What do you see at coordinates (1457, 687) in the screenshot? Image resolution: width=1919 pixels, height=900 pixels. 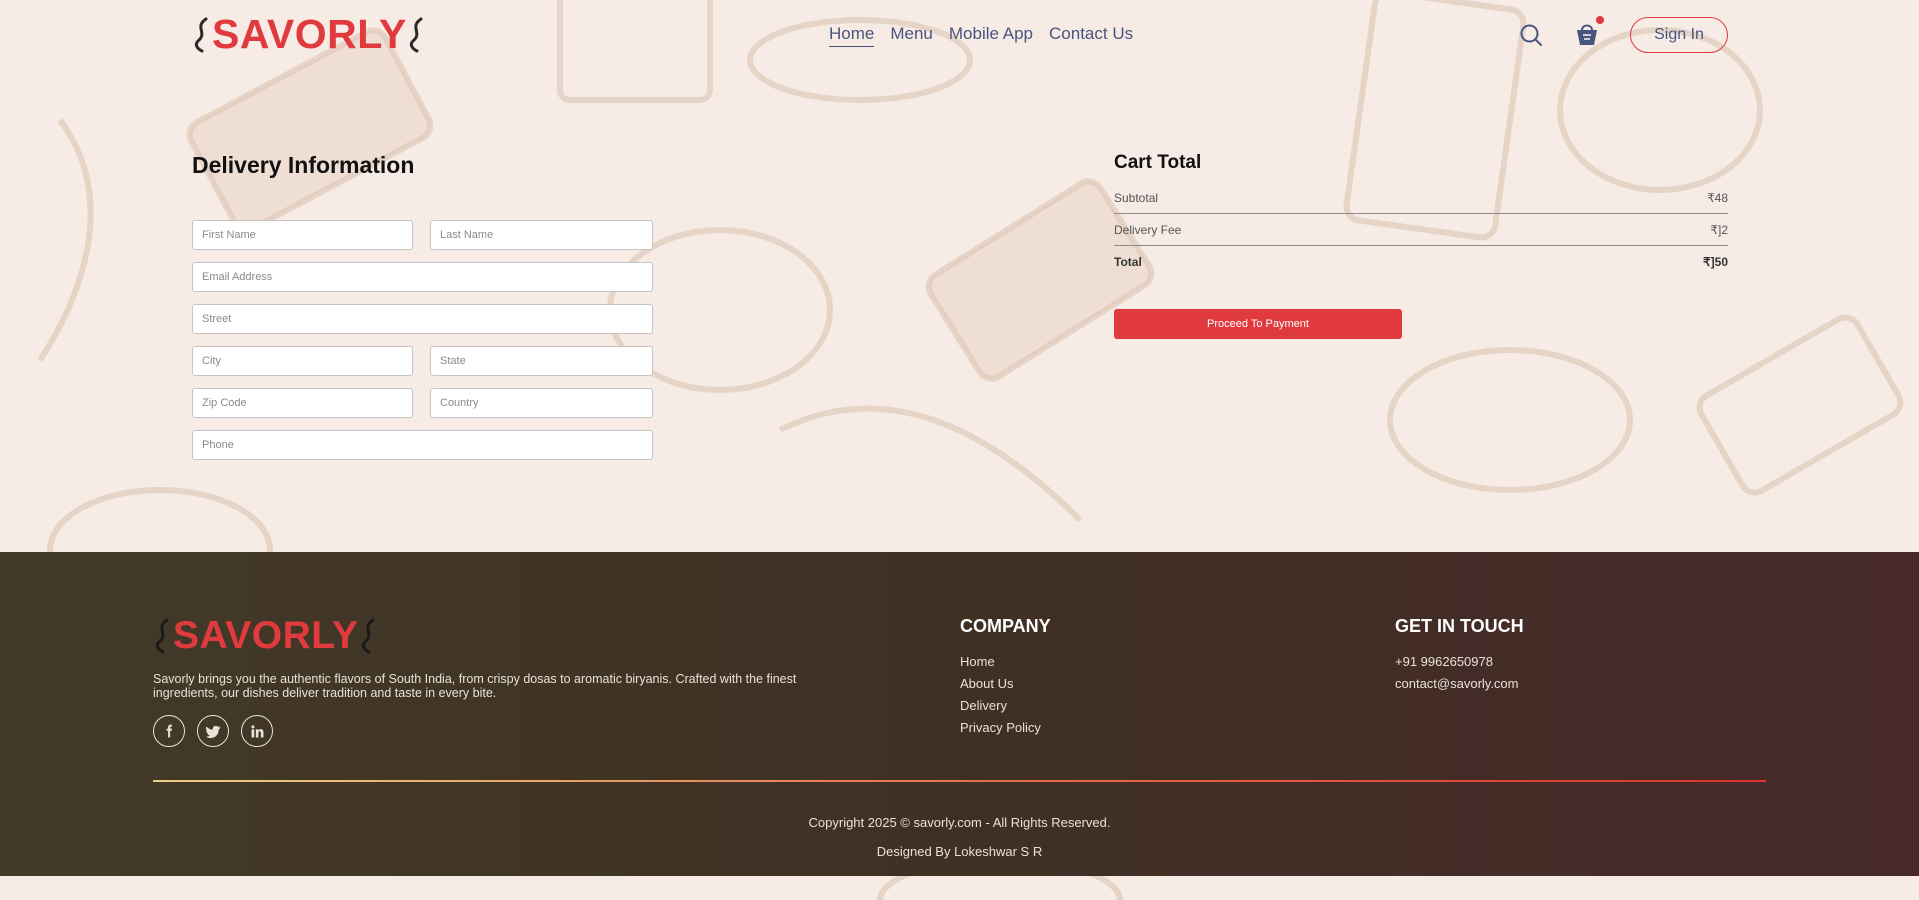 I see `contact-email: contact@savorly.com` at bounding box center [1457, 687].